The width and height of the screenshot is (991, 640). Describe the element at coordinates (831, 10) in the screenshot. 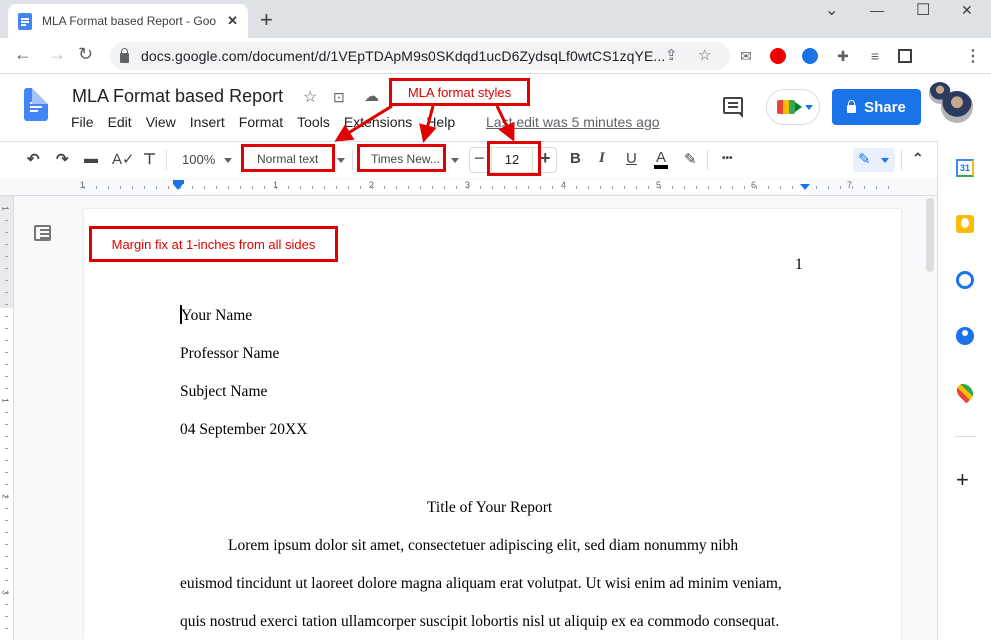

I see `tab-search-icon: ⌄` at that location.